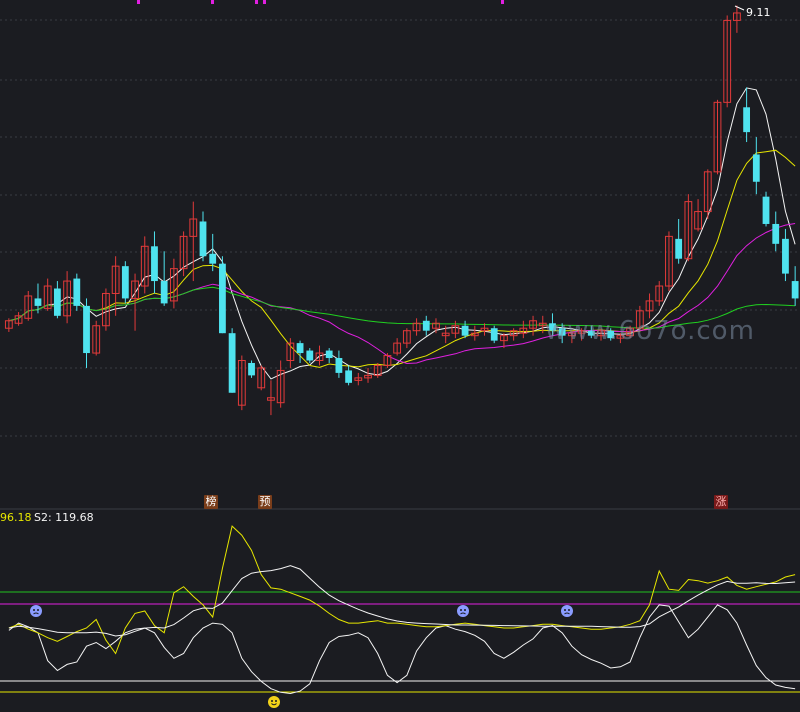  Describe the element at coordinates (402, 649) in the screenshot. I see `indicator-series-line` at that location.